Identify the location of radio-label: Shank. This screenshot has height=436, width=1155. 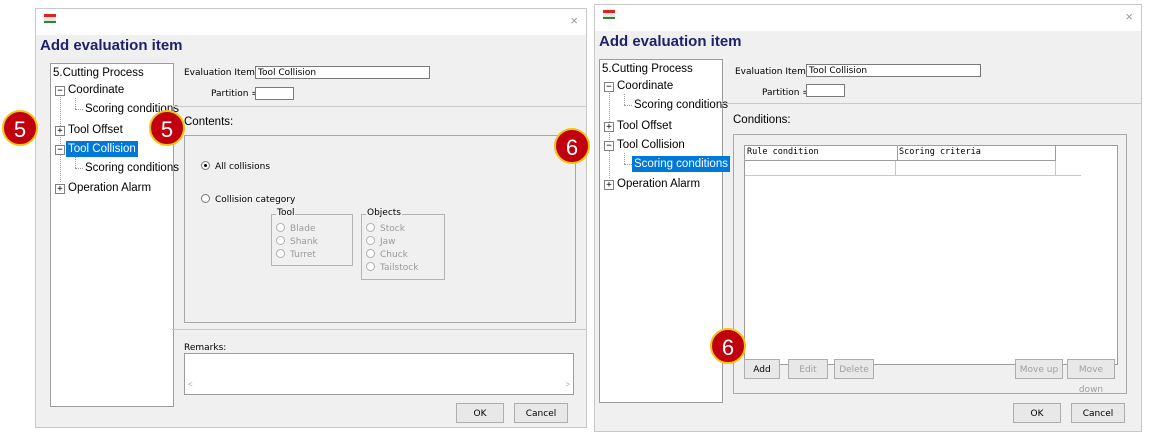
(304, 242).